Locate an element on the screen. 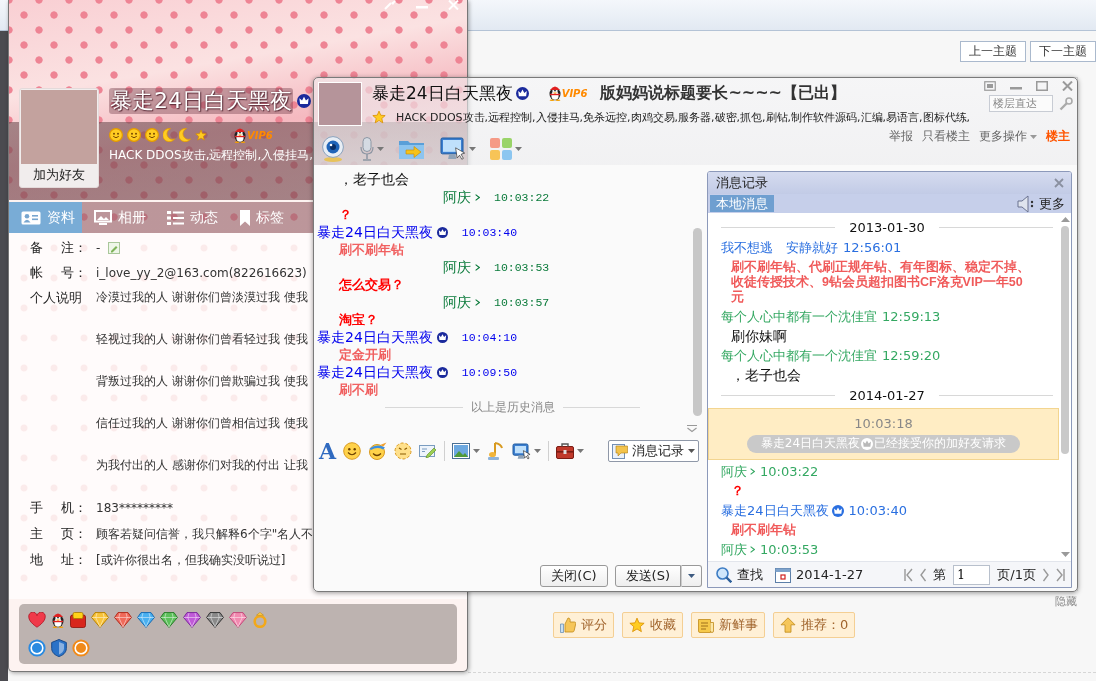 The image size is (1096, 681). hide-link: 隐藏 is located at coordinates (1066, 601).